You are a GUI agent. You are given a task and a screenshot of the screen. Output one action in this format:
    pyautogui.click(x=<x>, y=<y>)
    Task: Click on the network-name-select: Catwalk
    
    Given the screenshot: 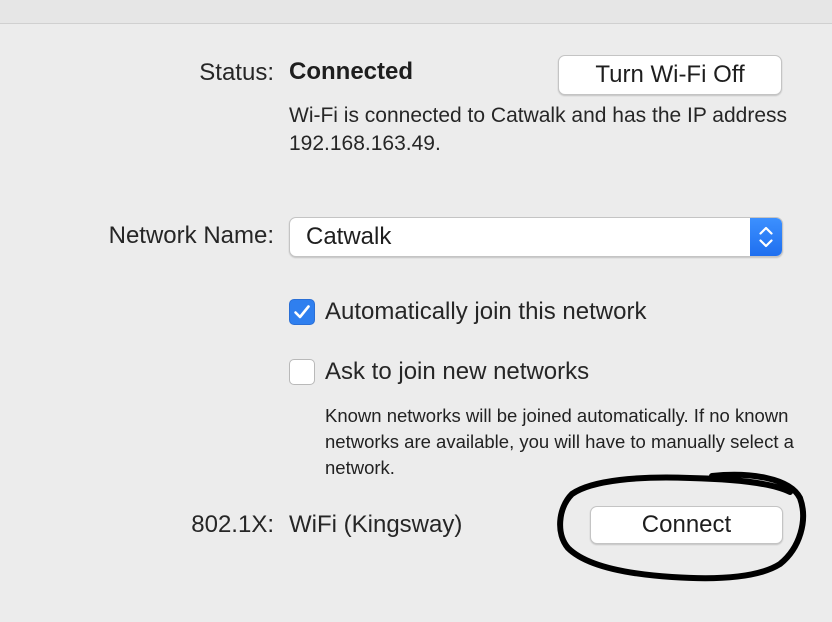 What is the action you would take?
    pyautogui.click(x=536, y=237)
    